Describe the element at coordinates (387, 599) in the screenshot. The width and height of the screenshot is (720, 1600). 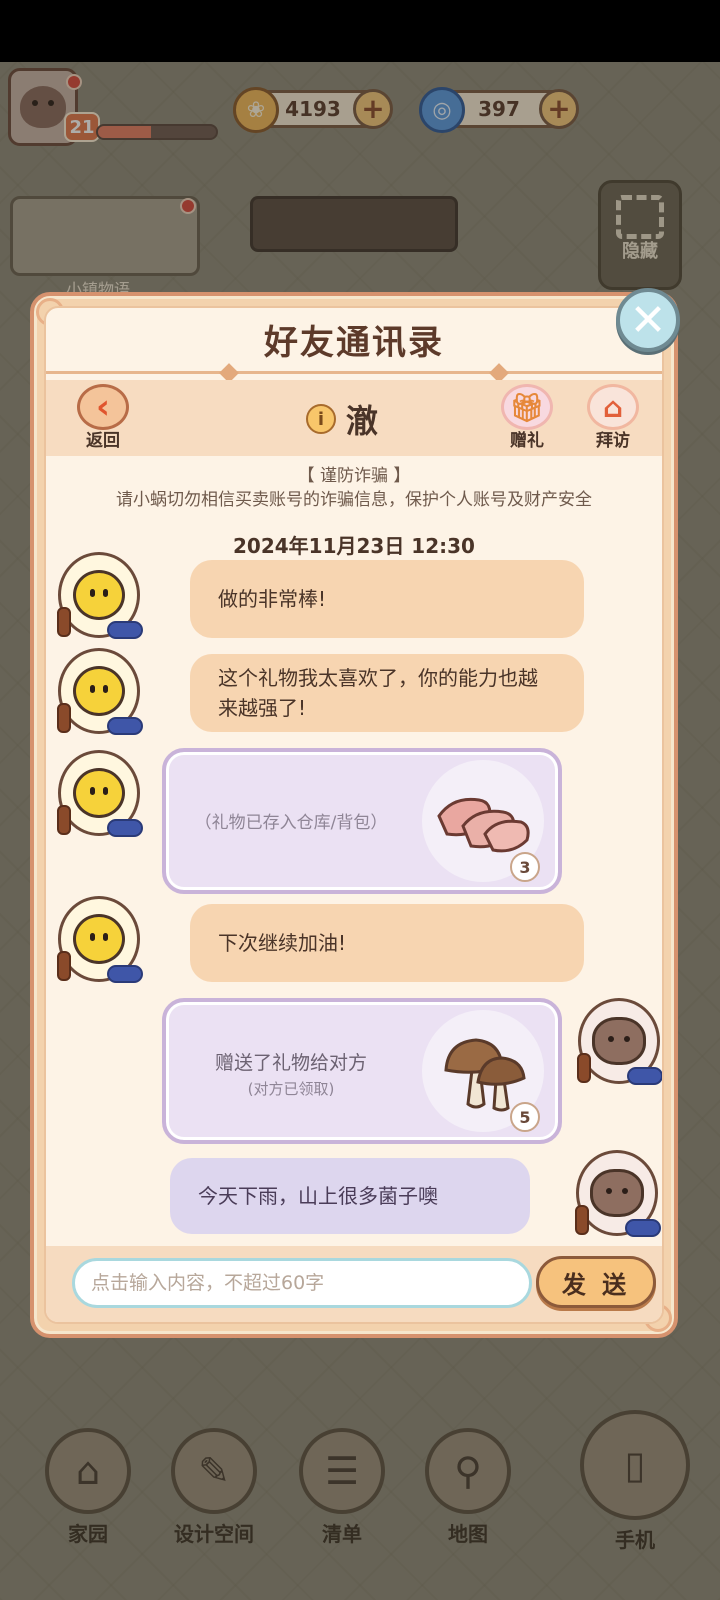
I see `chat-bubble-left: 做的非常棒!` at that location.